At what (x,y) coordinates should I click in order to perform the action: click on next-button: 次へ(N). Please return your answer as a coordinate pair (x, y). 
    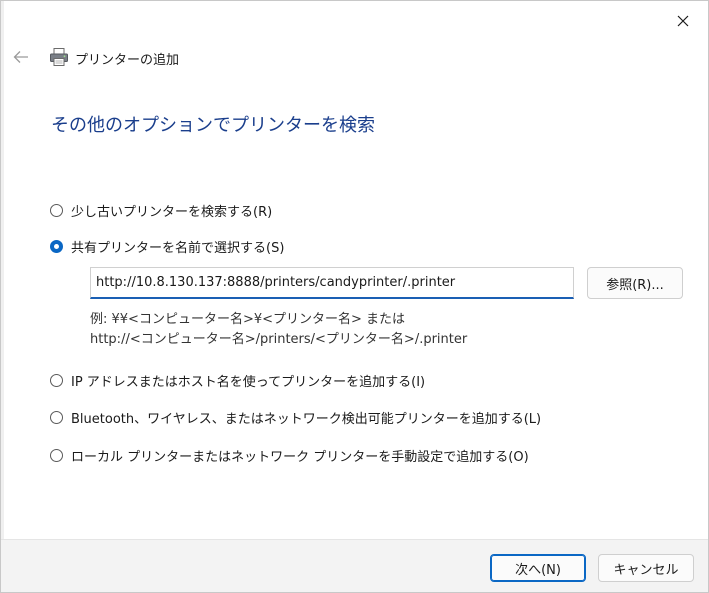
    Looking at the image, I should click on (538, 568).